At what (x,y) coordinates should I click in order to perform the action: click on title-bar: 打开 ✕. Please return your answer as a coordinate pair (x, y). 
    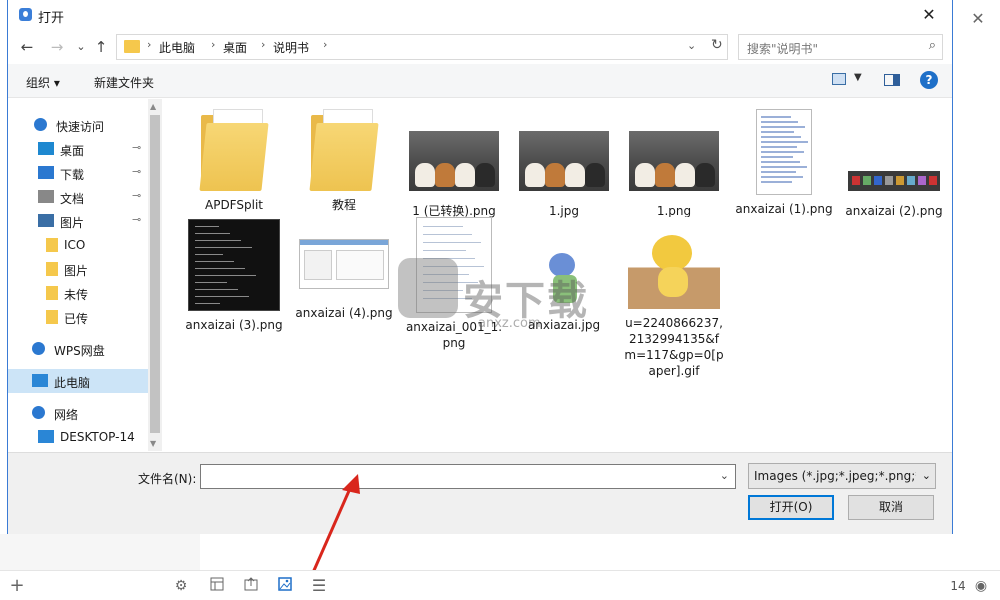
    Looking at the image, I should click on (480, 15).